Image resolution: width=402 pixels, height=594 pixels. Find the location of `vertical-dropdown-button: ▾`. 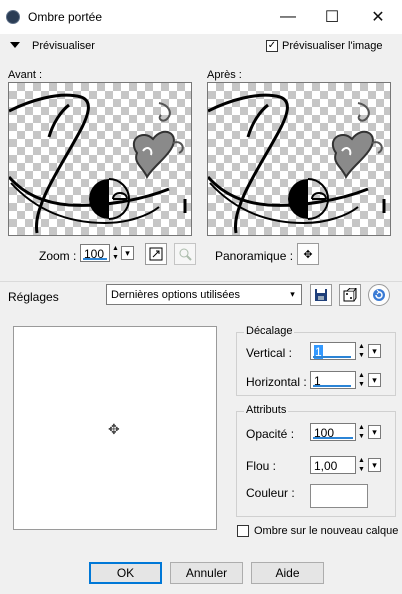

vertical-dropdown-button: ▾ is located at coordinates (374, 351).